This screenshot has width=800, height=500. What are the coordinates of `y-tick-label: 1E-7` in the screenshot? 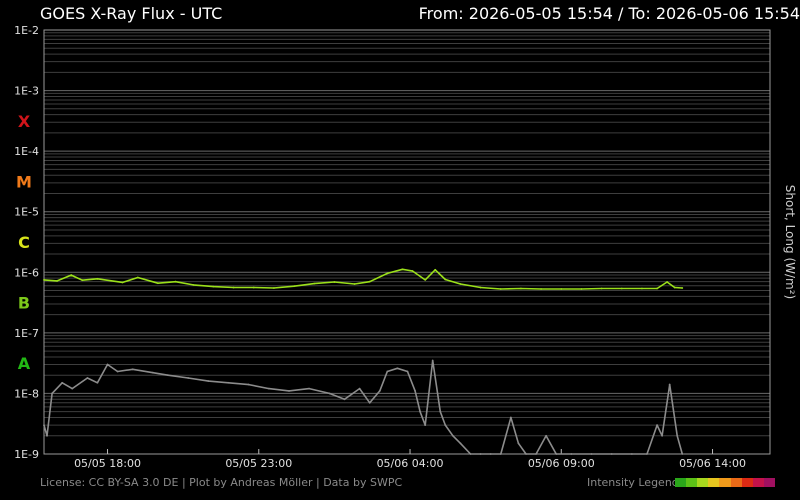 It's located at (26, 333).